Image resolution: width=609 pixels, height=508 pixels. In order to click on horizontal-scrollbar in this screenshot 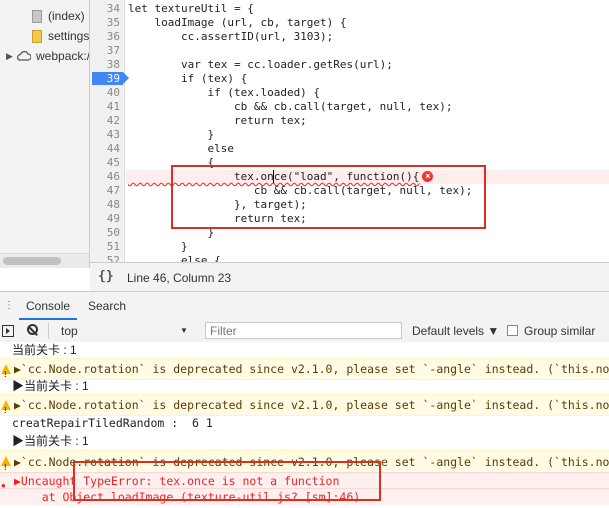, I will do `click(44, 260)`.